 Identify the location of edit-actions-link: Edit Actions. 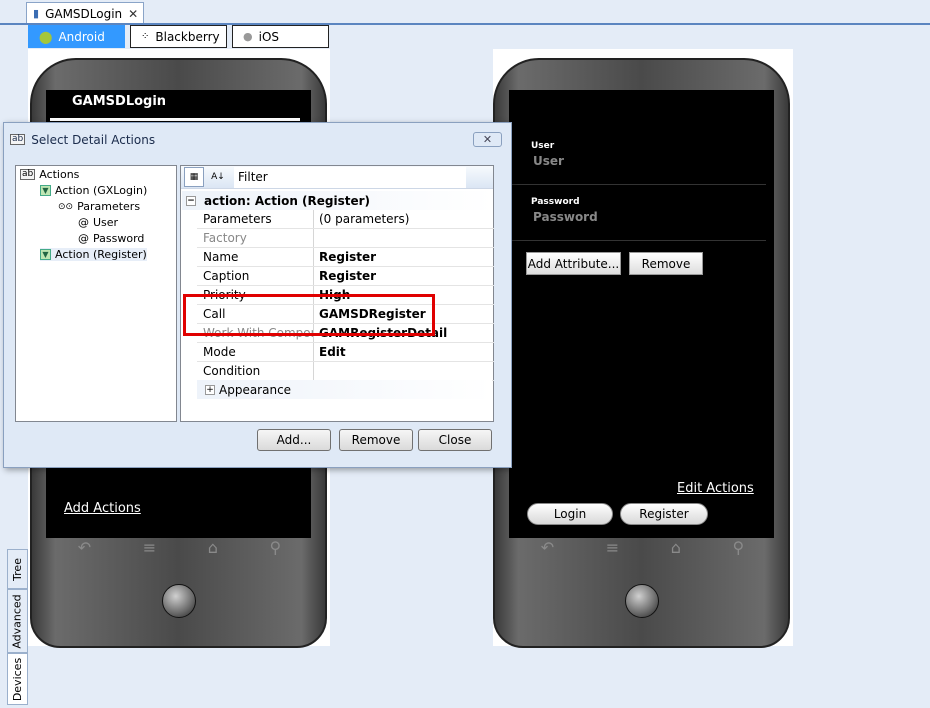
(715, 488).